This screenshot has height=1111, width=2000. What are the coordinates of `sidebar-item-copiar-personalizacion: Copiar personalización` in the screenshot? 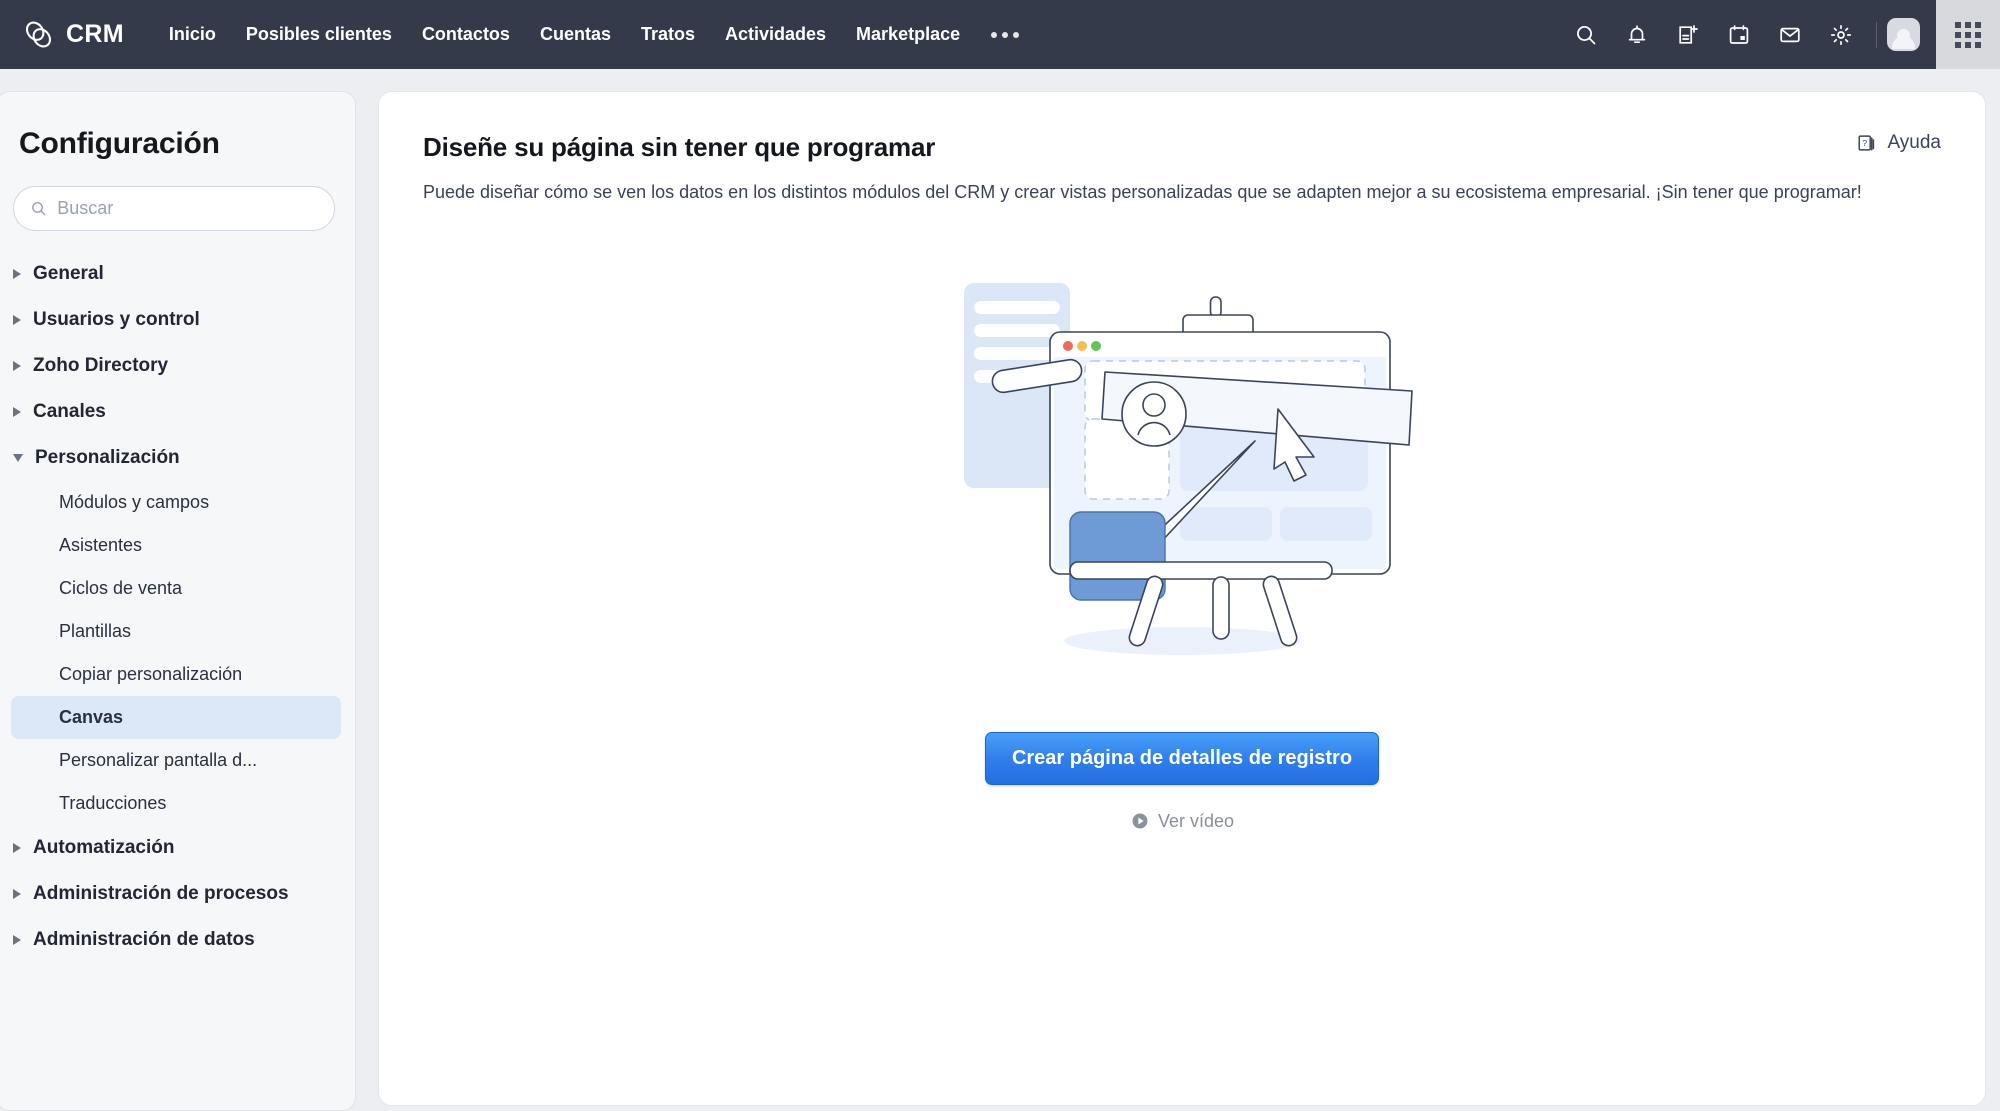 It's located at (176, 674).